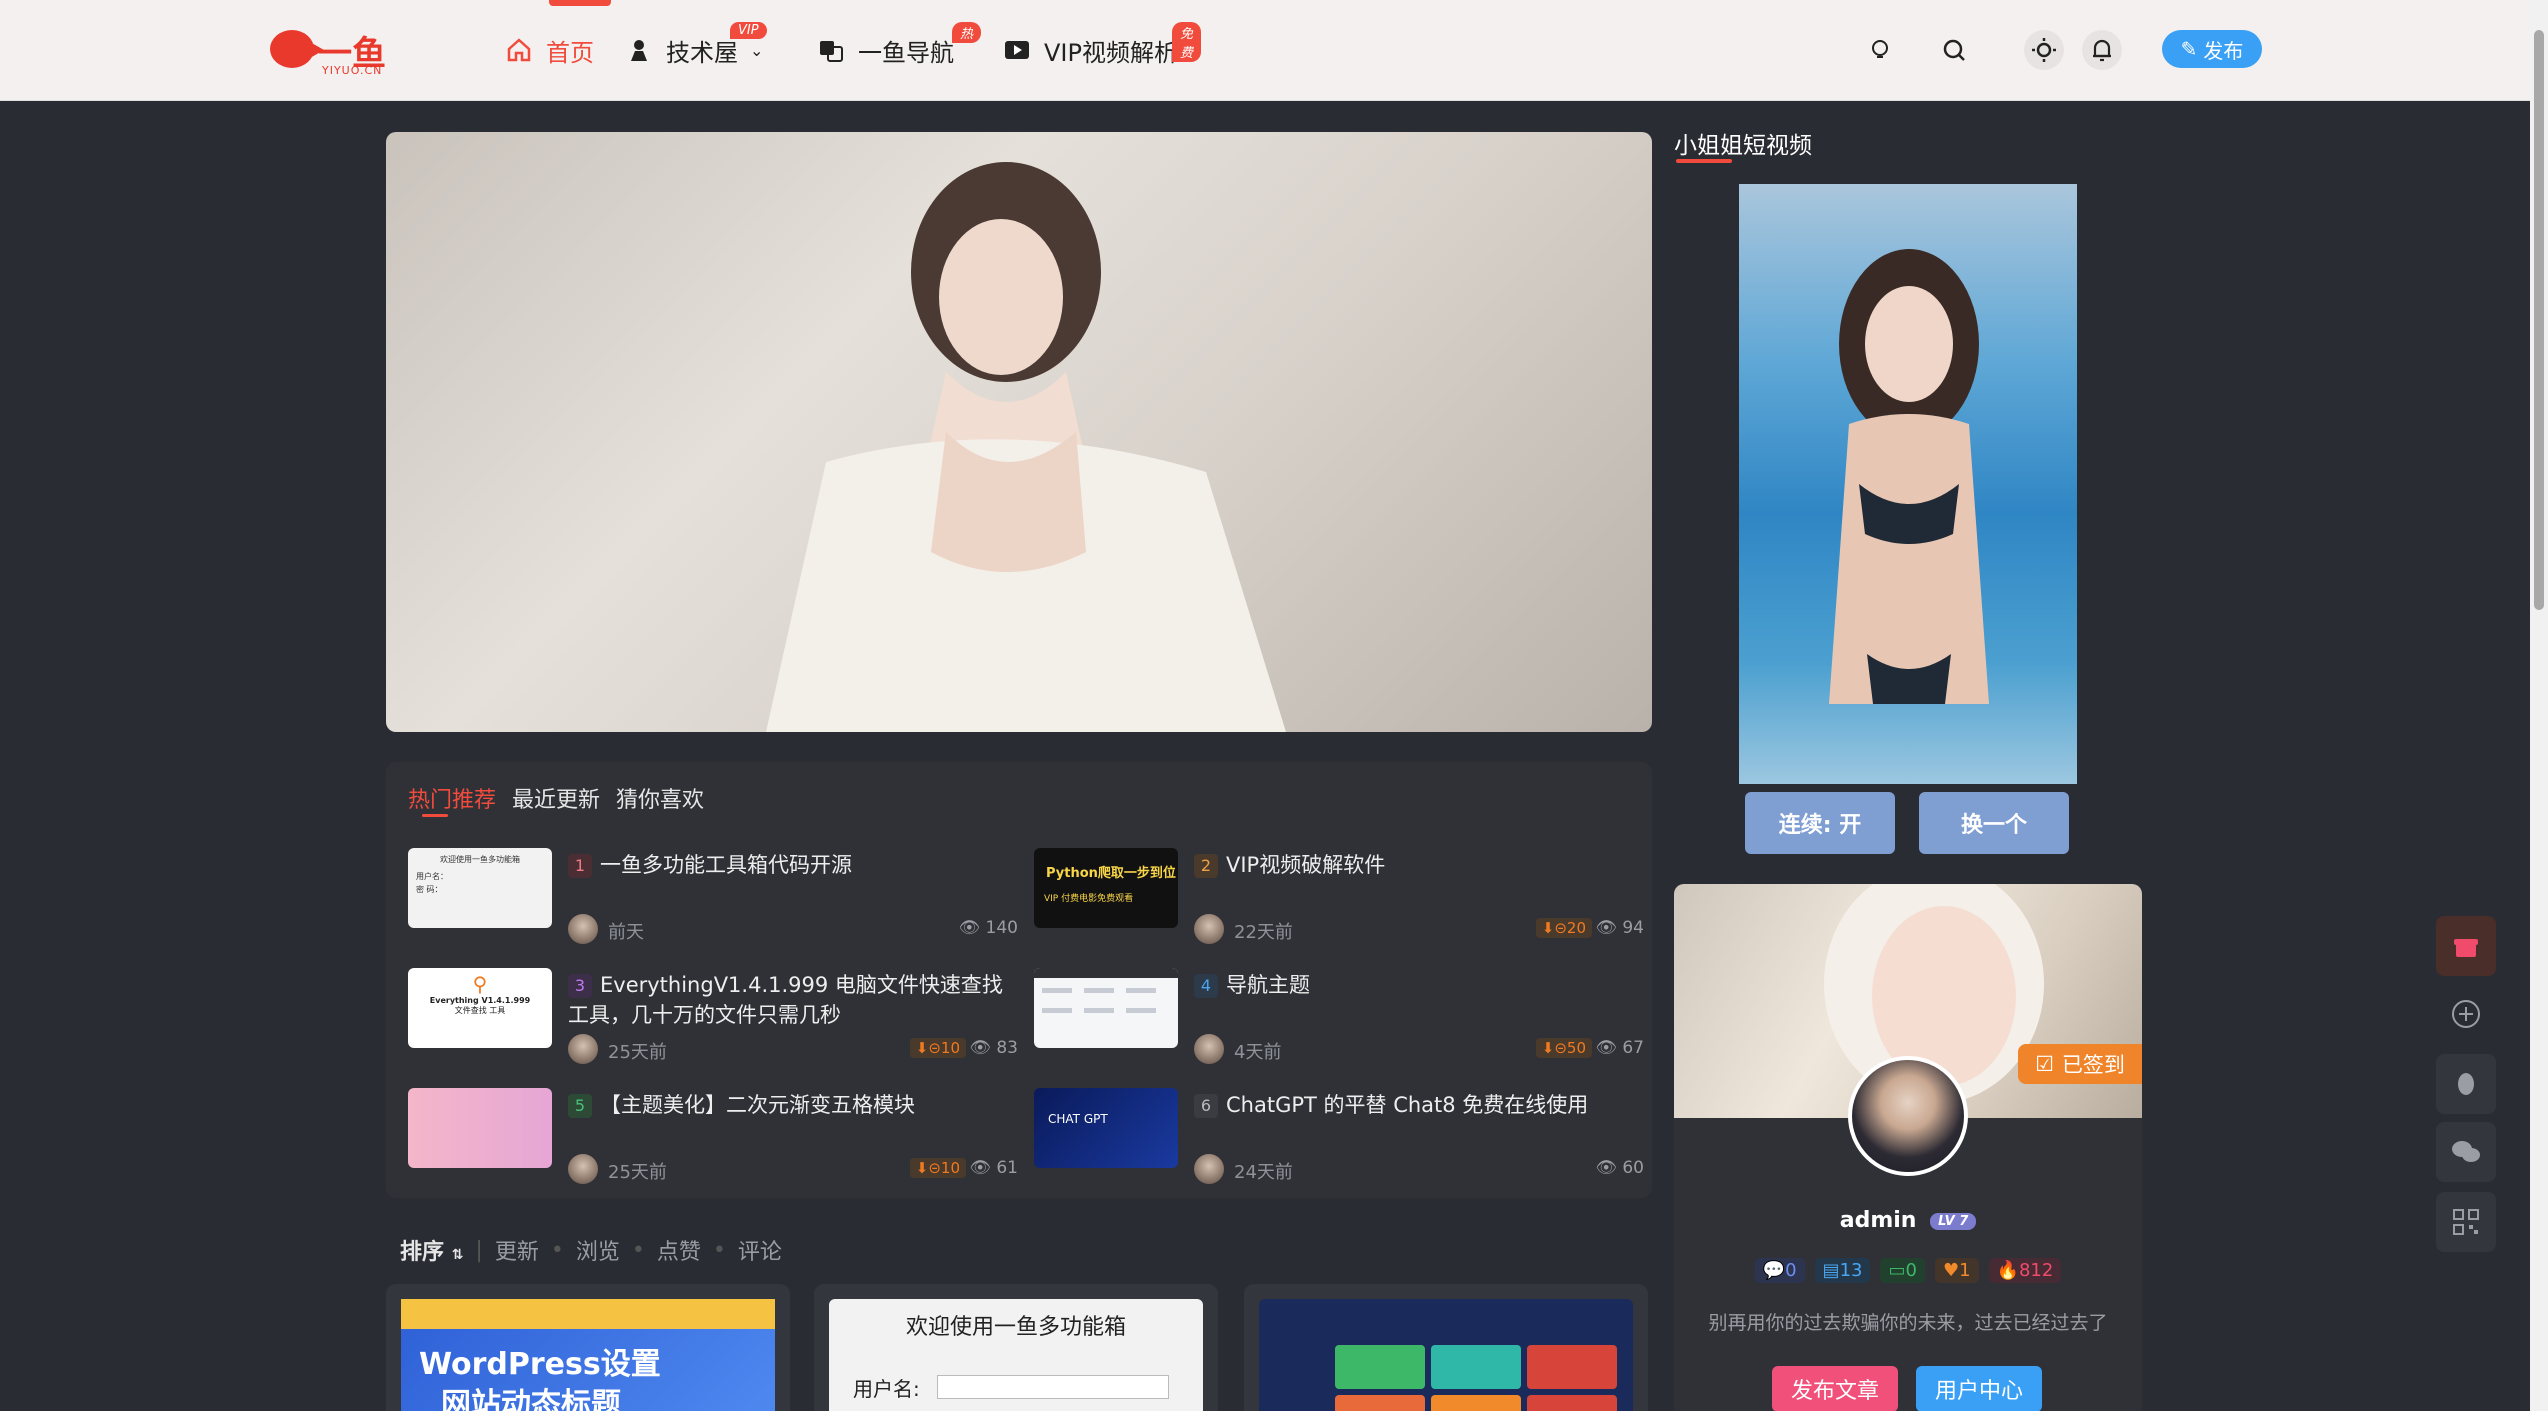 The height and width of the screenshot is (1411, 2548). What do you see at coordinates (696, 47) in the screenshot?
I see `nav-item-tech: 技术屋 VIP ⌄` at bounding box center [696, 47].